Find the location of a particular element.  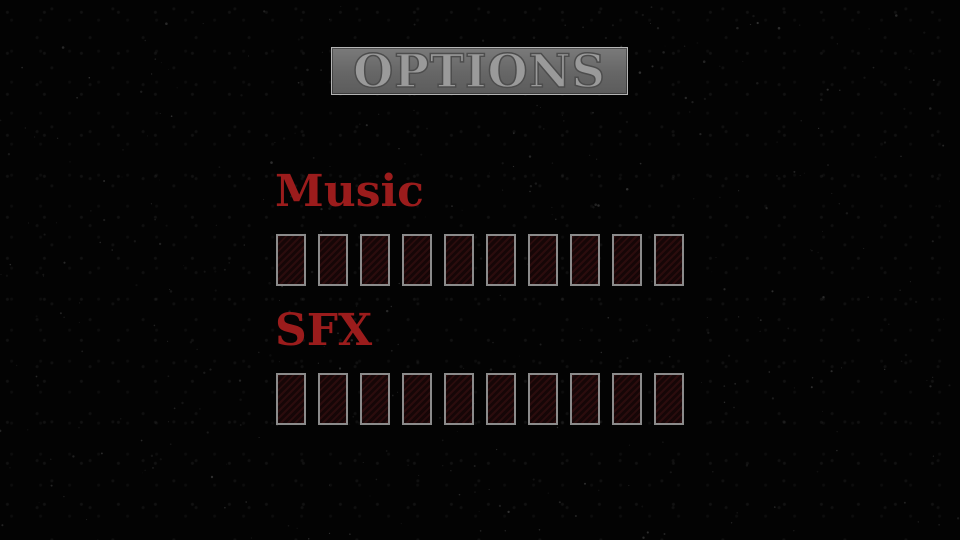

title-banner: OPTIONS is located at coordinates (479, 71).